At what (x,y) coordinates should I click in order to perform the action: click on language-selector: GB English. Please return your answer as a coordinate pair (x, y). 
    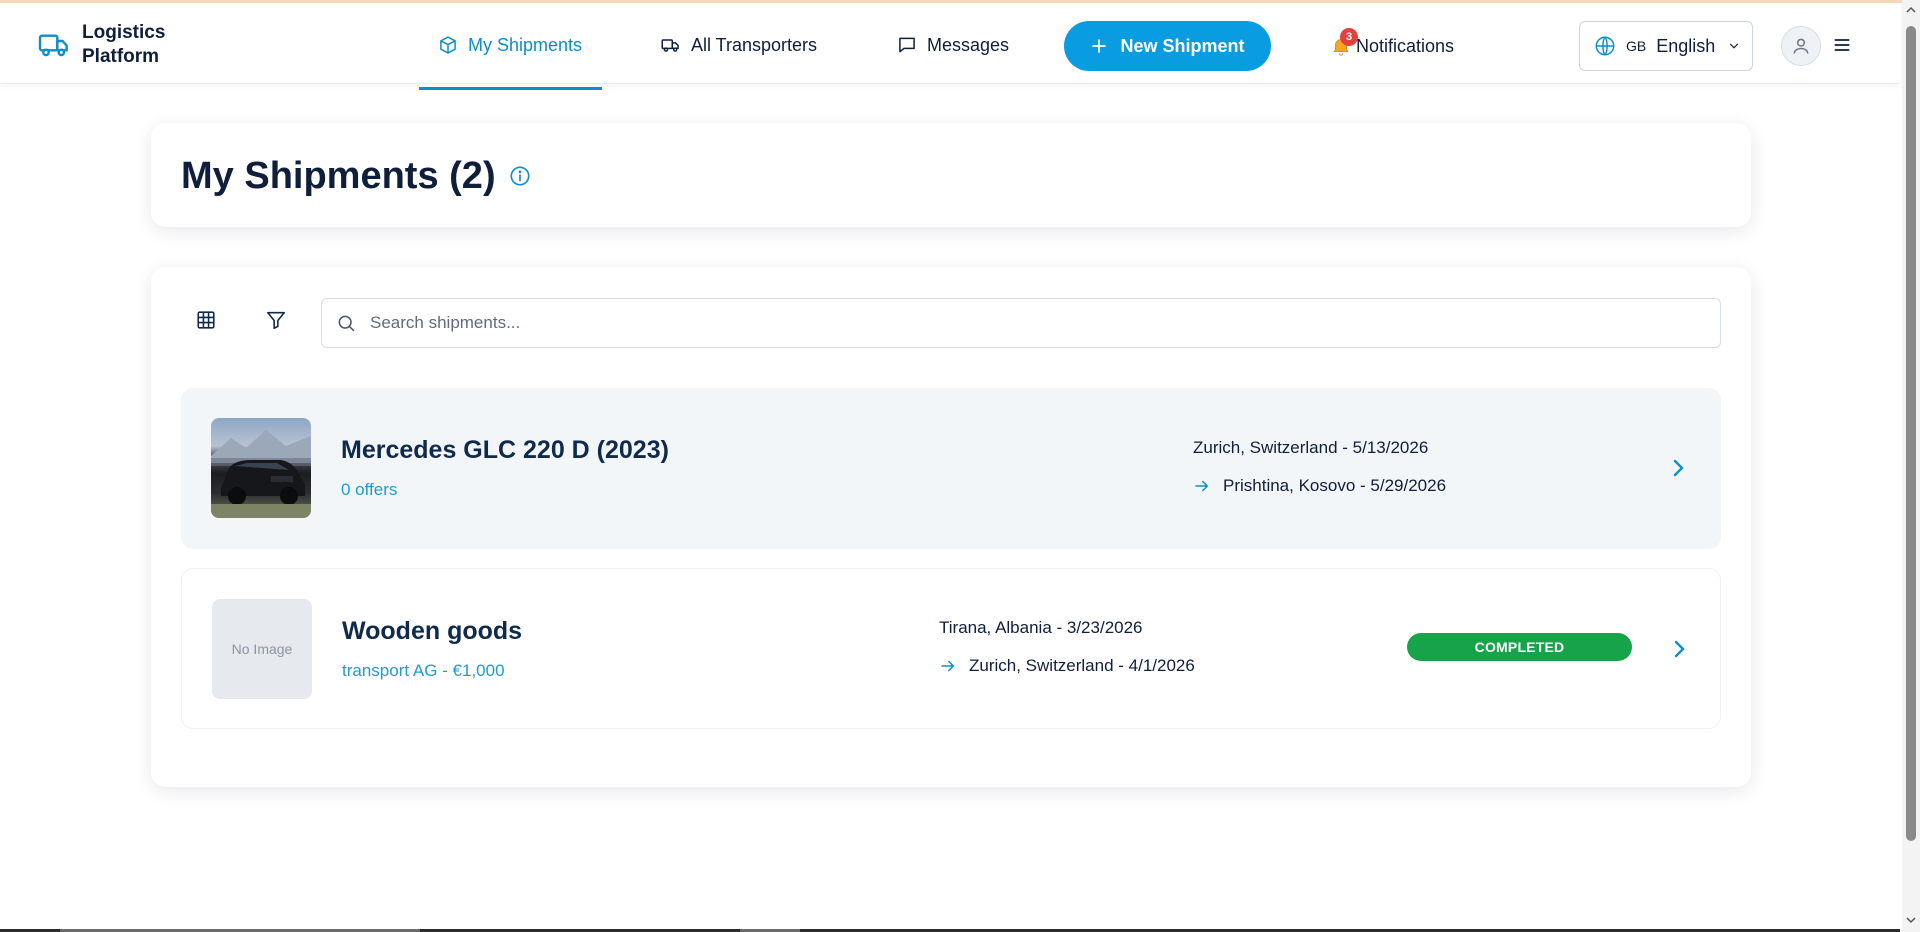
    Looking at the image, I should click on (1666, 46).